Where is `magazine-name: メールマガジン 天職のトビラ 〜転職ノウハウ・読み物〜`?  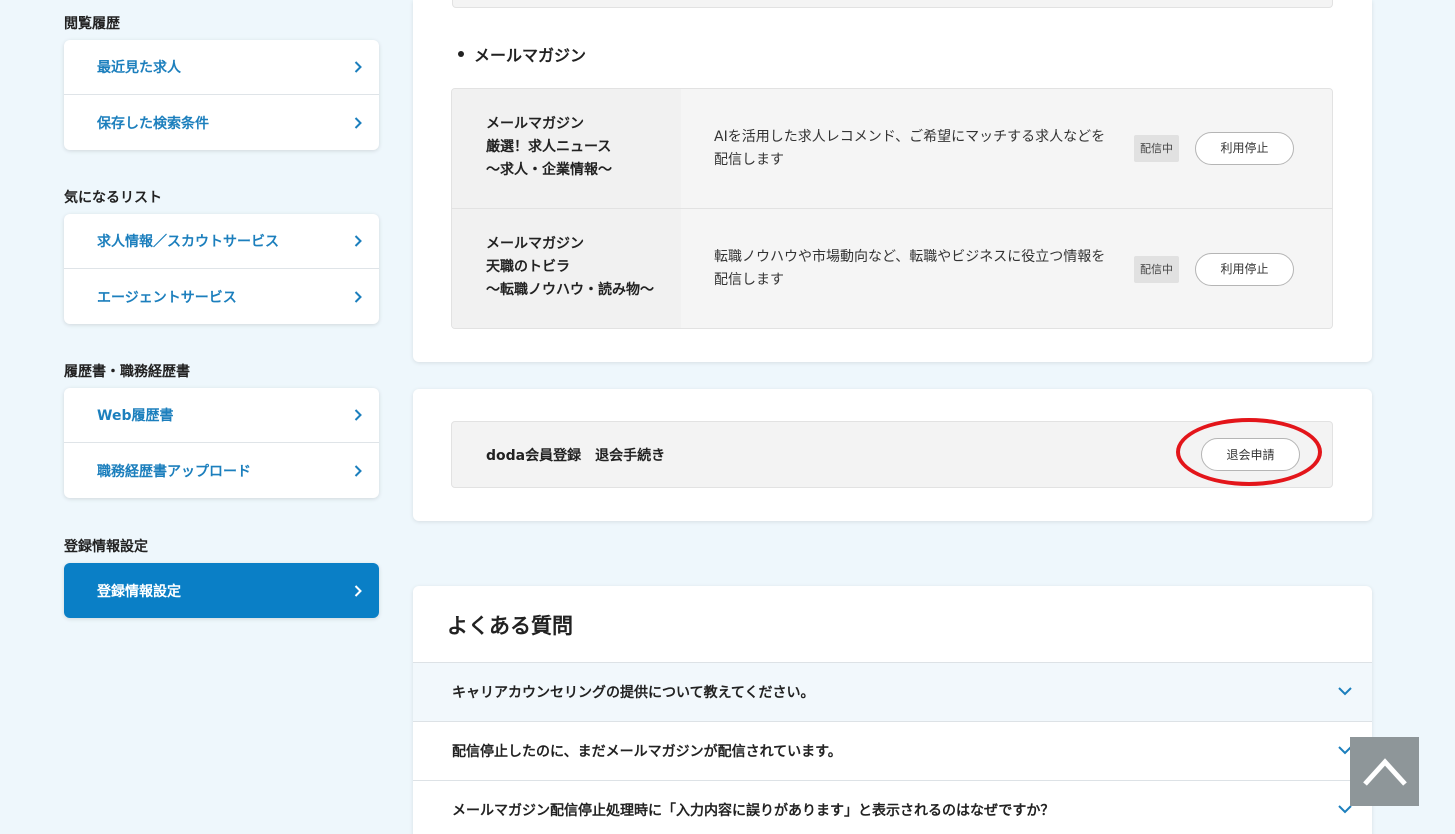 magazine-name: メールマガジン 天職のトビラ 〜転職ノウハウ・読み物〜 is located at coordinates (566, 268).